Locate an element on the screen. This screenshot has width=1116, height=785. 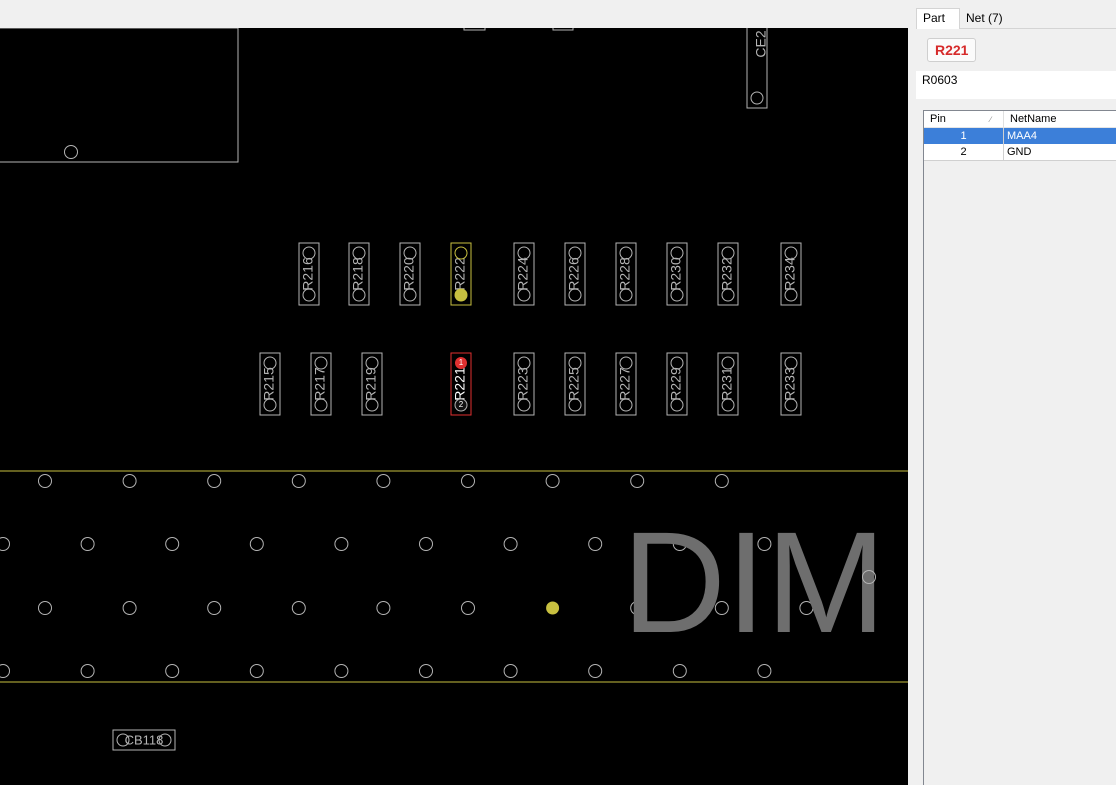
table-row: 2 GND is located at coordinates (1020, 152).